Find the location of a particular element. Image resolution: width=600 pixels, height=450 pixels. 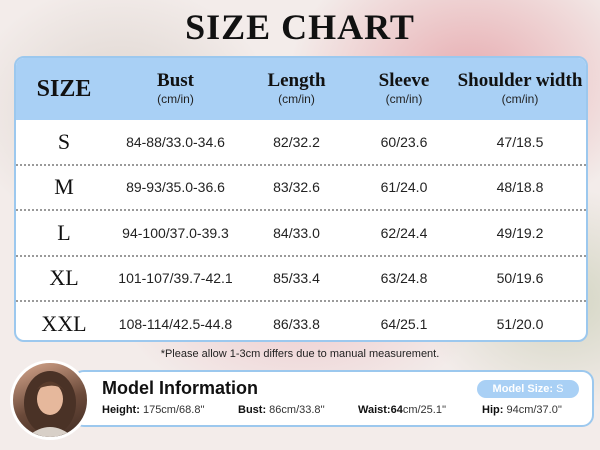

height-label: Height: is located at coordinates (121, 410).